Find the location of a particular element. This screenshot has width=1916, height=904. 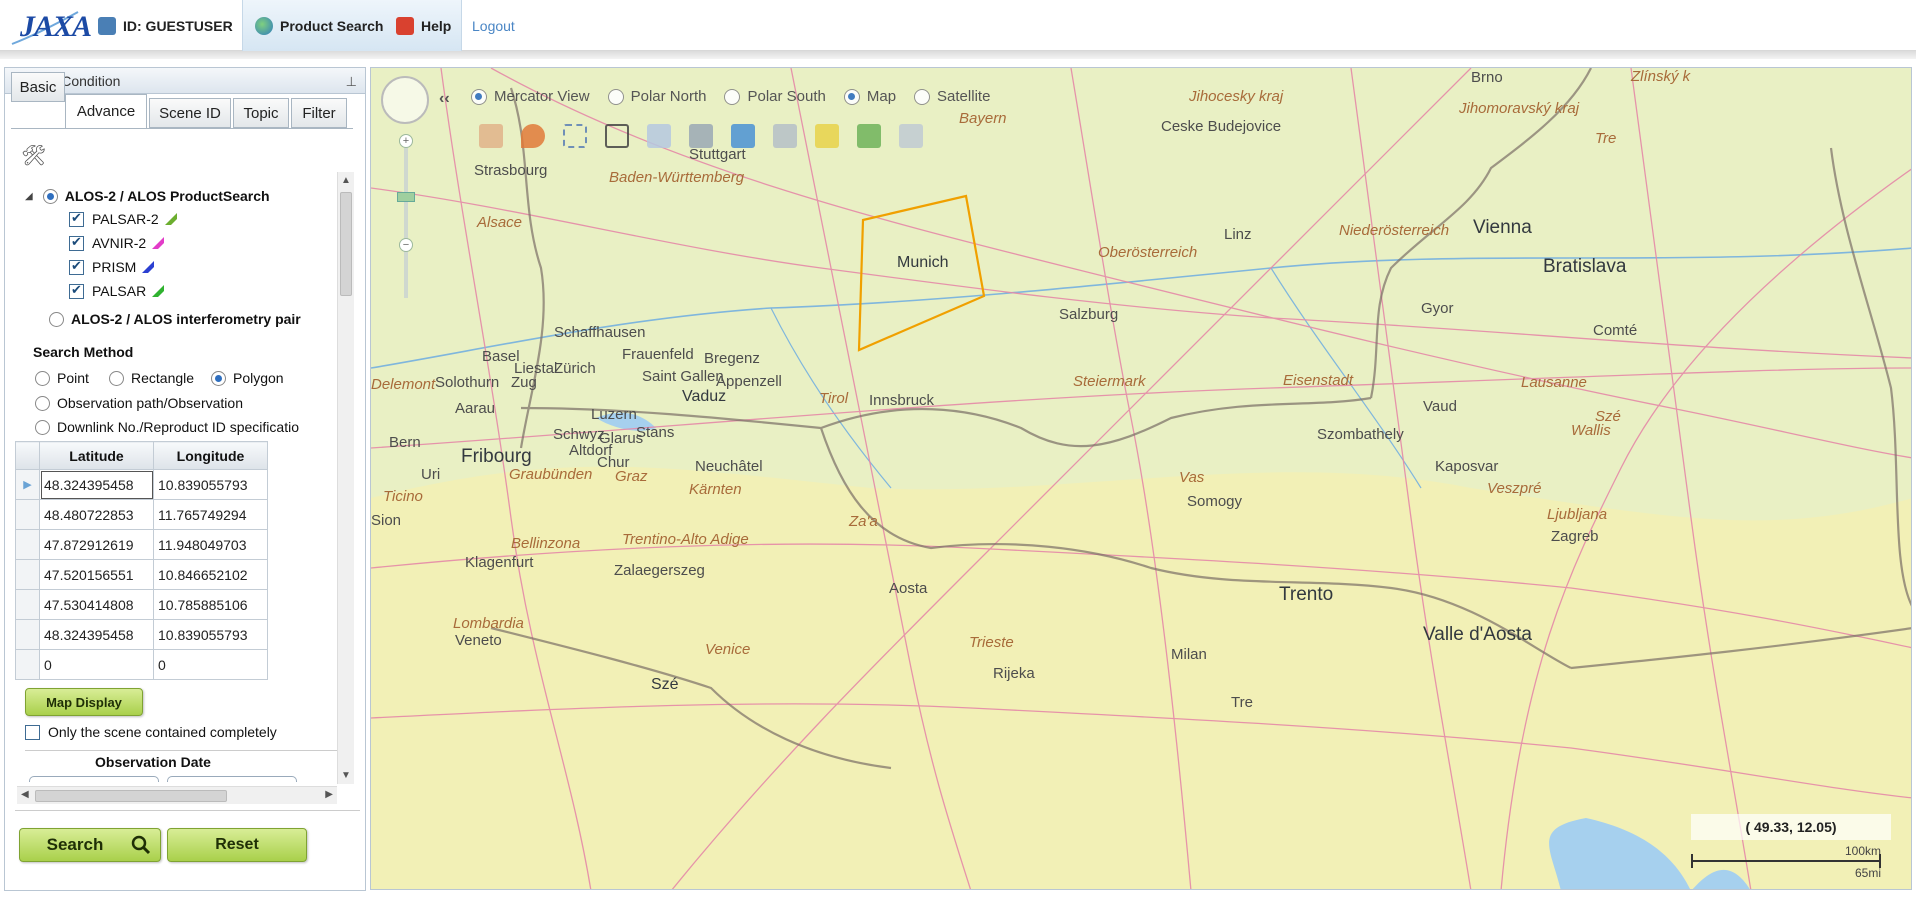

interferometry-radio is located at coordinates (56, 319).